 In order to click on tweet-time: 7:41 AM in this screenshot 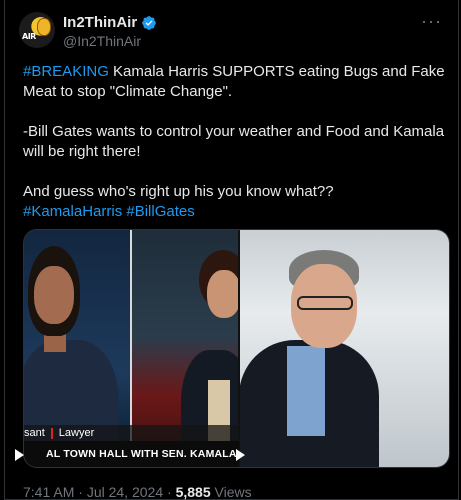, I will do `click(48, 492)`.